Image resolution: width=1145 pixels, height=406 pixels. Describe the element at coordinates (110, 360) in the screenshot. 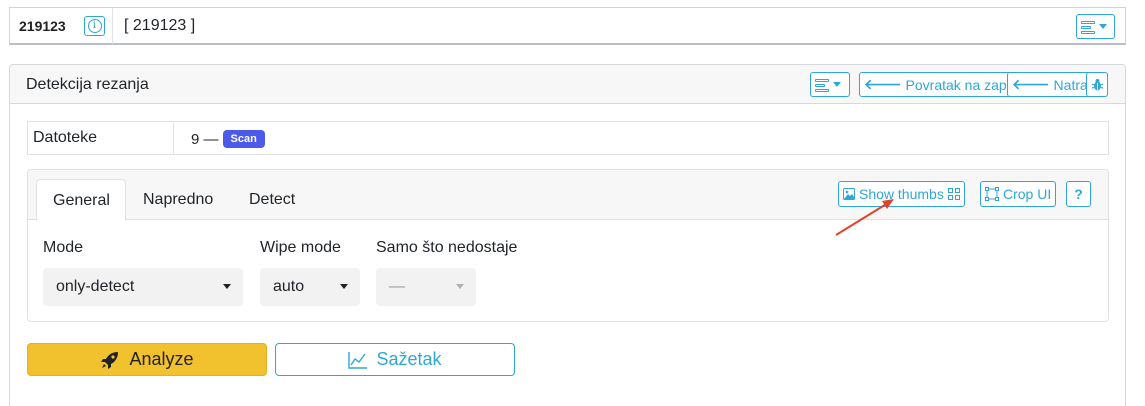

I see `rocket-icon` at that location.